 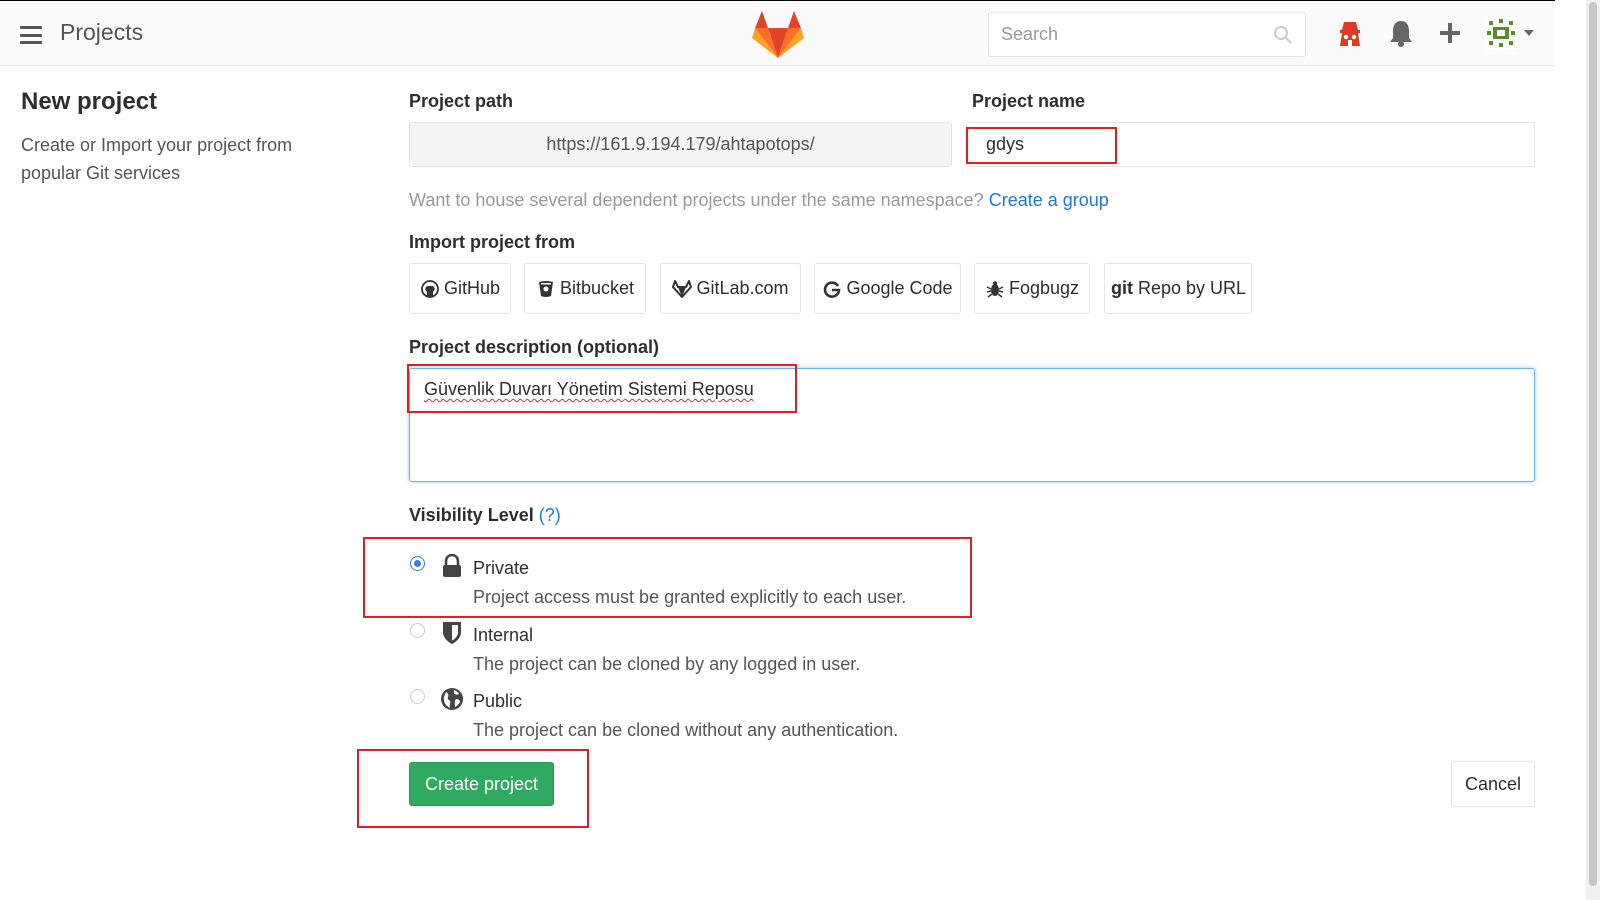 I want to click on import-repo-url-button: git Repo by URL, so click(x=1178, y=288).